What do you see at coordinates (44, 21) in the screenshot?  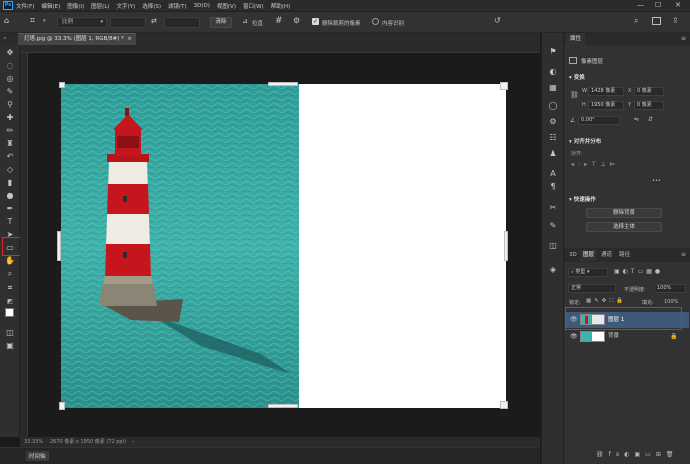 I see `chevron-down-icon: ▾` at bounding box center [44, 21].